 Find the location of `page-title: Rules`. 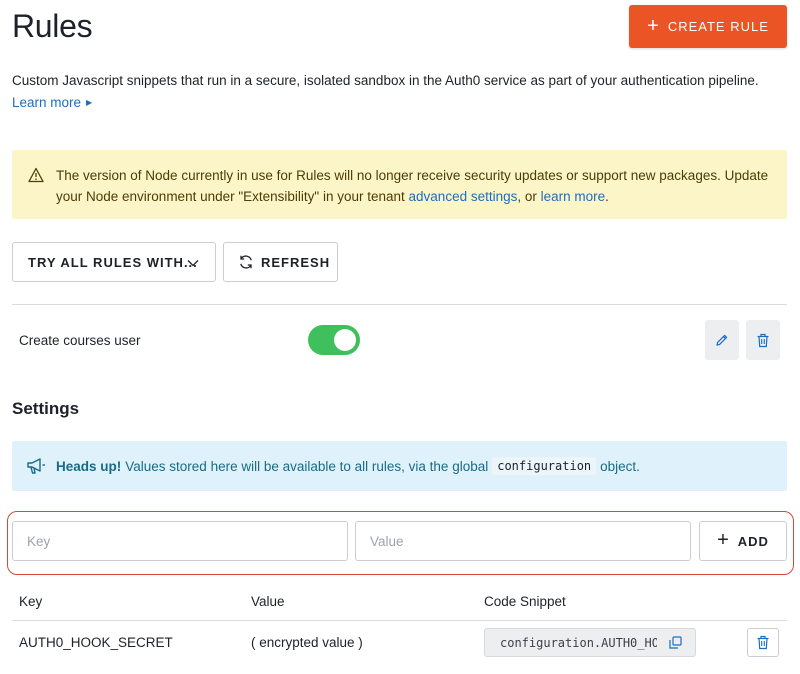

page-title: Rules is located at coordinates (52, 26).